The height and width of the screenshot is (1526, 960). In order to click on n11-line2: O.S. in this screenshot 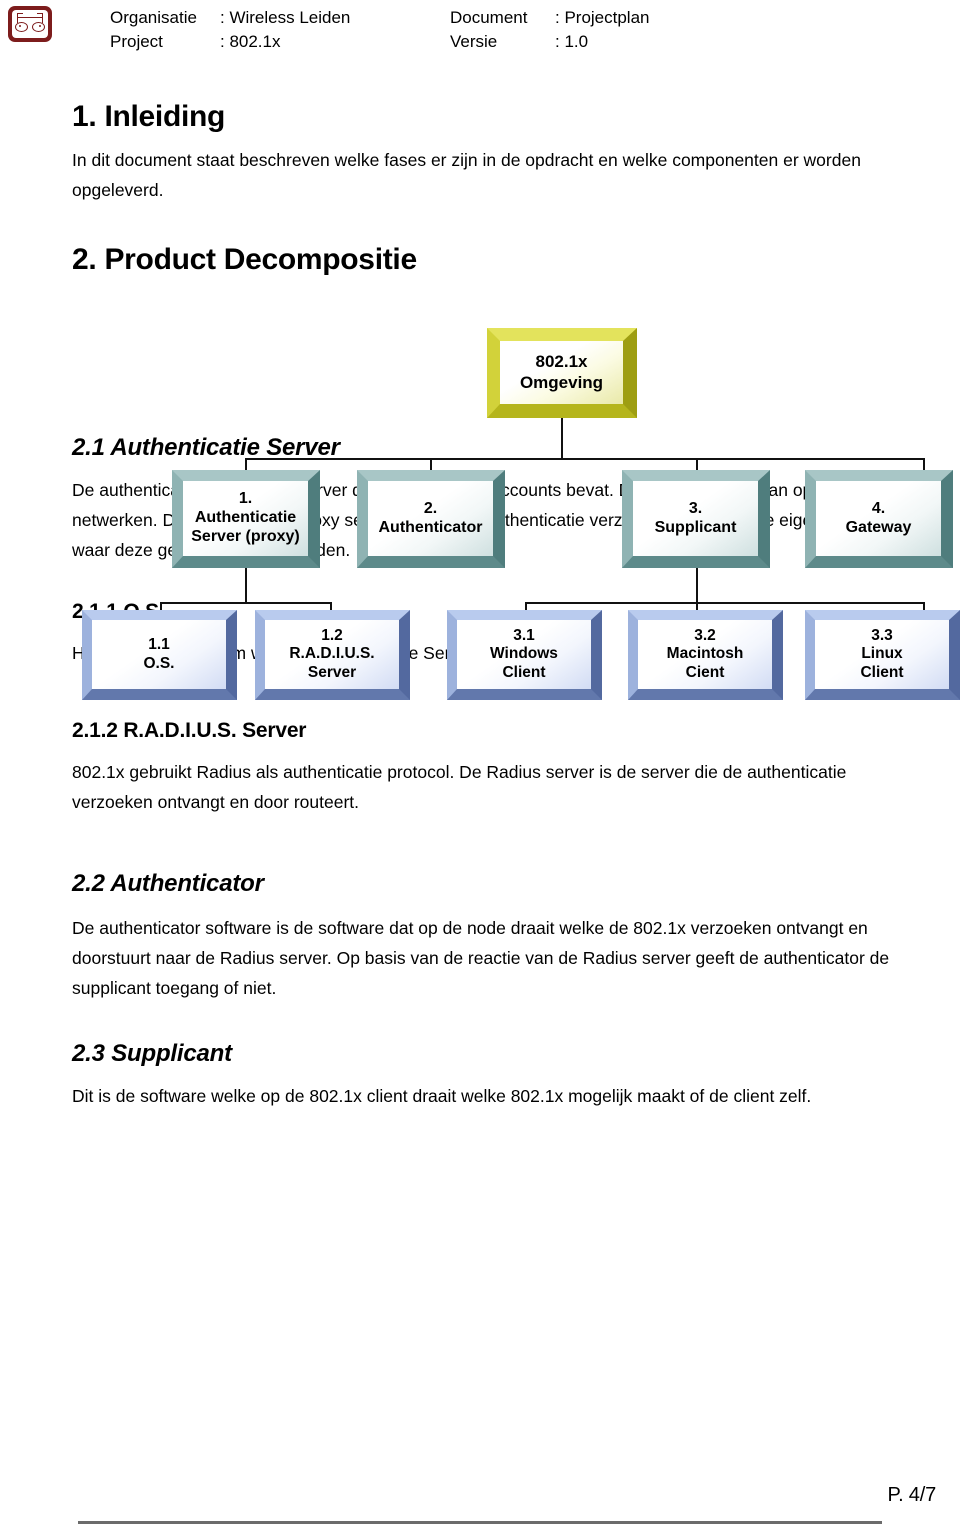, I will do `click(159, 663)`.